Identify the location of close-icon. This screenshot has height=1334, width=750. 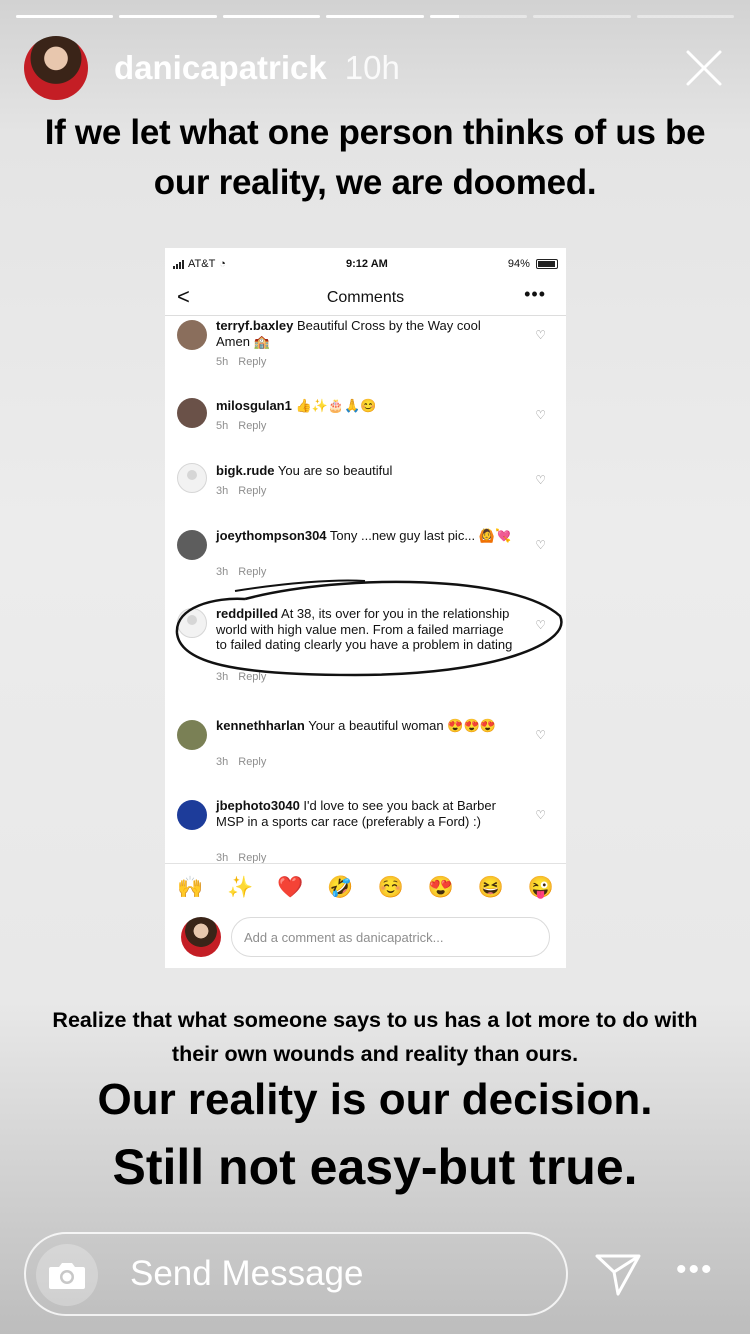
(704, 68).